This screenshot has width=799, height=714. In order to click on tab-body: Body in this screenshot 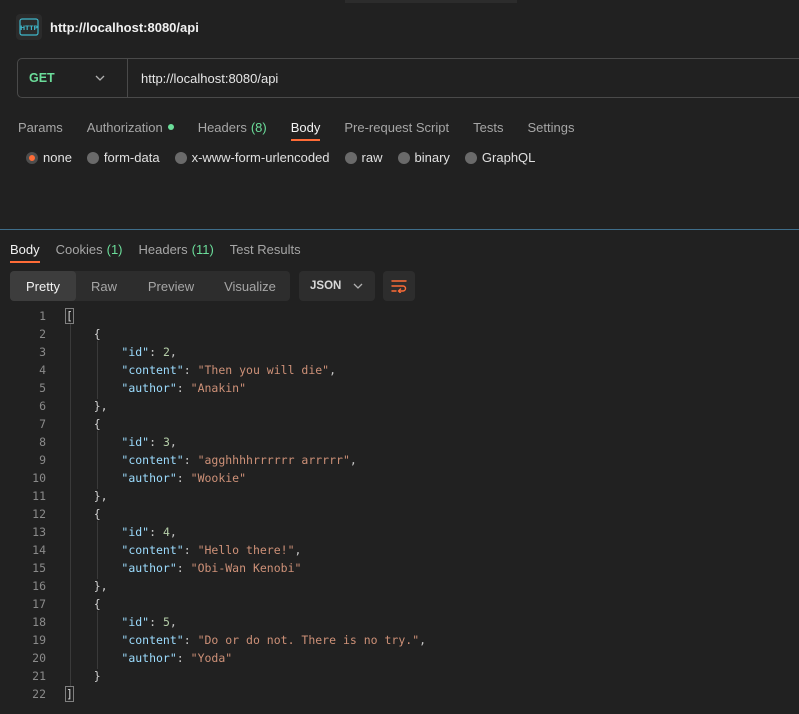, I will do `click(305, 127)`.